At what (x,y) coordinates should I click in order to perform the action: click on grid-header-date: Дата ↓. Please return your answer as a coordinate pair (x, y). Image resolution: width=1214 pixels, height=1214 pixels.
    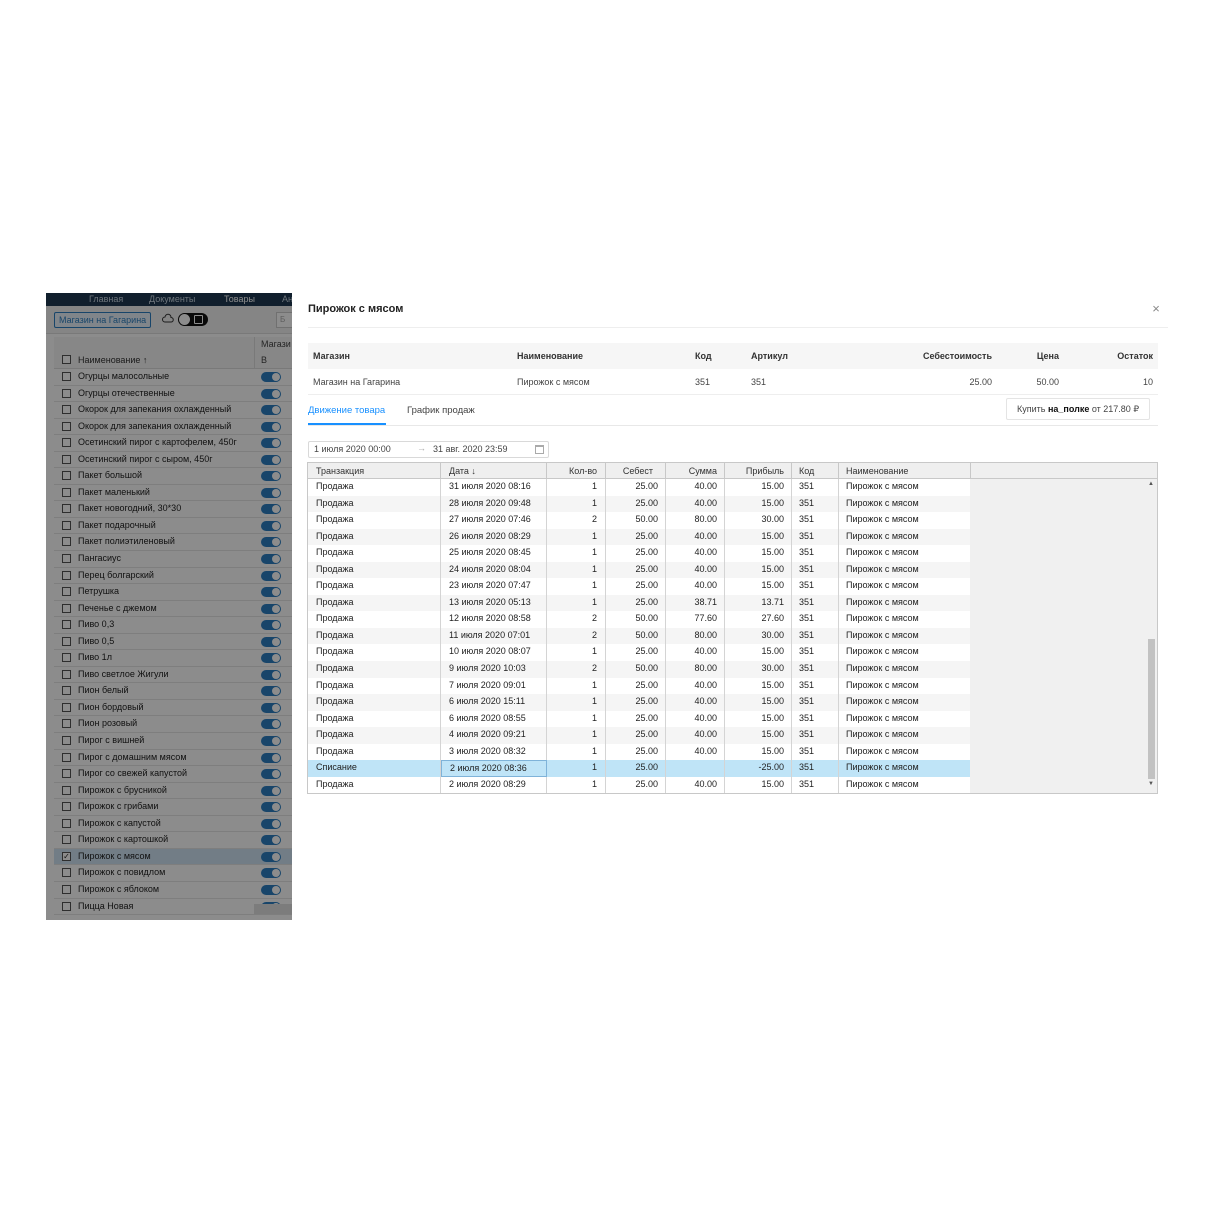
    Looking at the image, I should click on (494, 471).